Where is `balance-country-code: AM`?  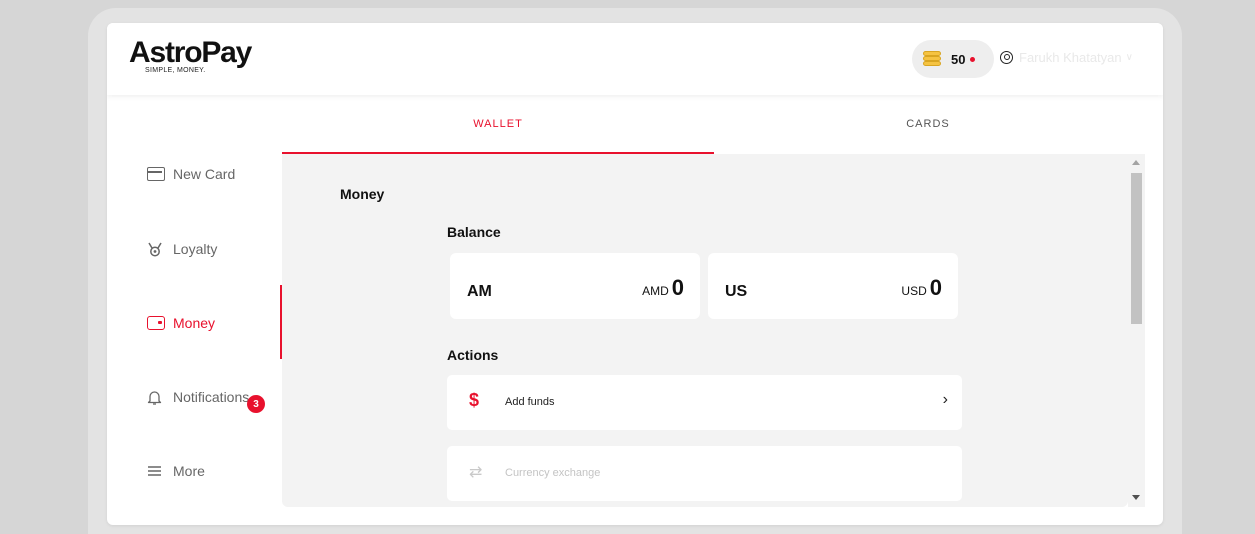
balance-country-code: AM is located at coordinates (479, 291).